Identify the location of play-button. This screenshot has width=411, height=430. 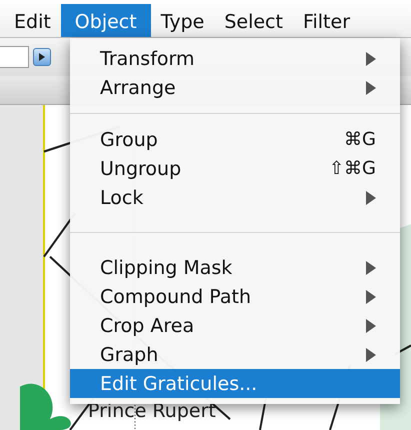
(42, 57).